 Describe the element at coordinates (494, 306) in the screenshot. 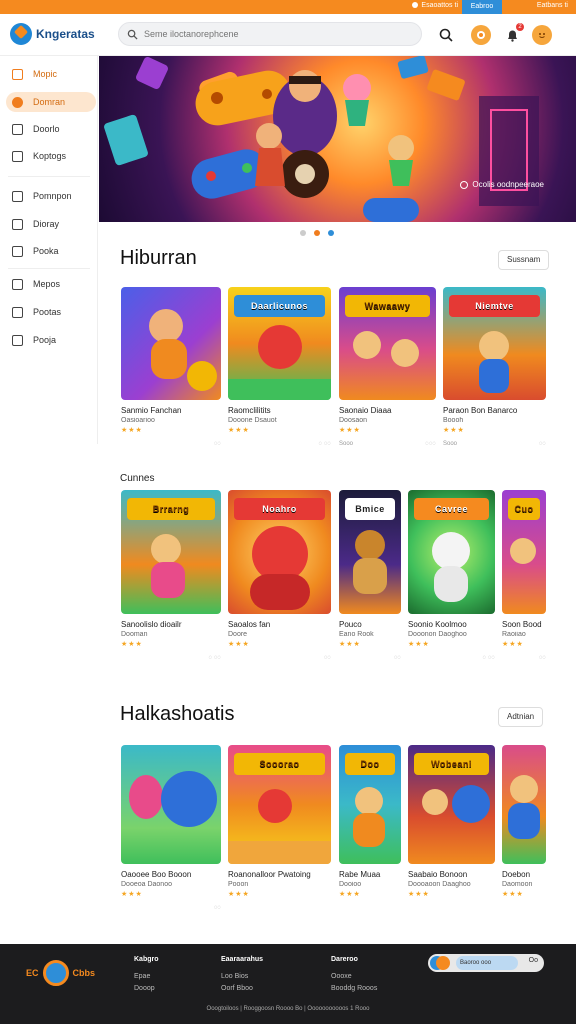

I see `game-art-title: Niemtve` at that location.